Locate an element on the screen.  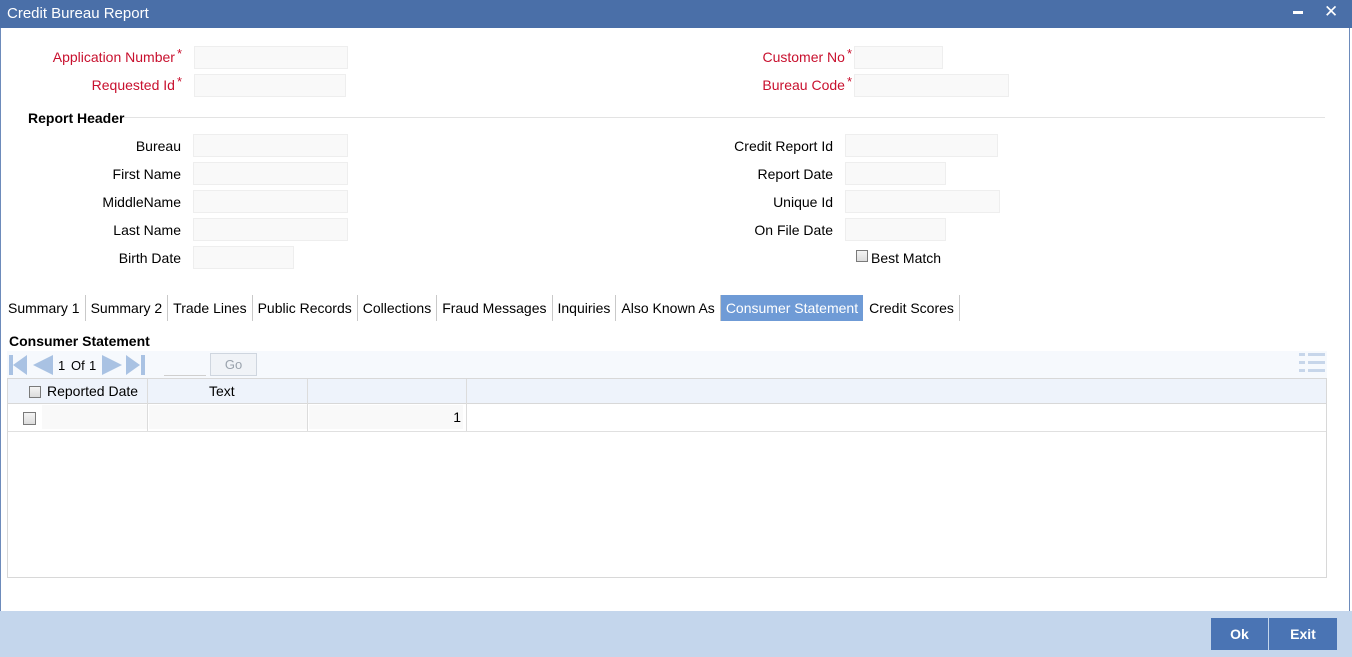
row-checkbox is located at coordinates (29, 418).